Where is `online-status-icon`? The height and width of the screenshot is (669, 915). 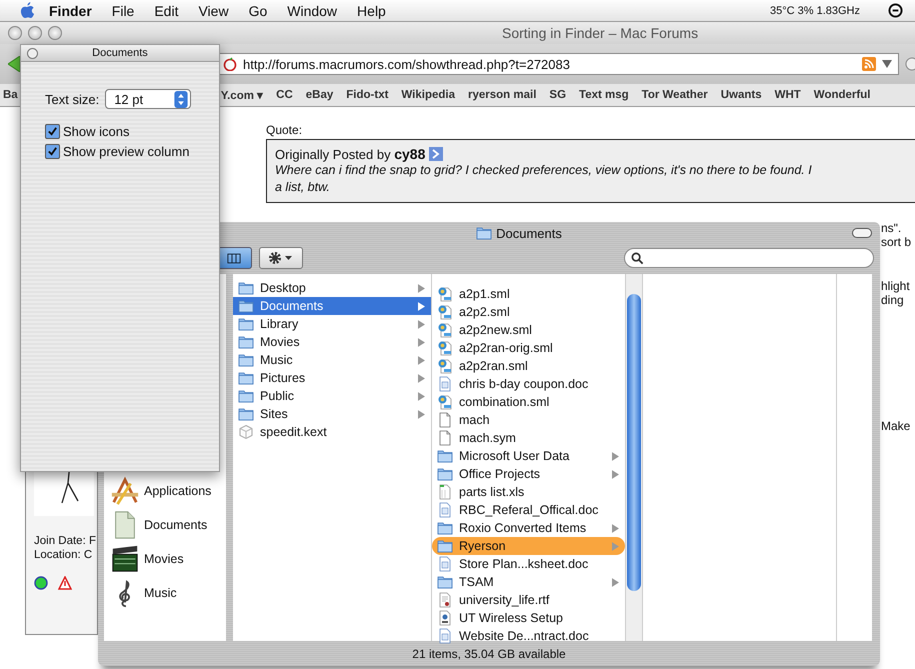
online-status-icon is located at coordinates (41, 583).